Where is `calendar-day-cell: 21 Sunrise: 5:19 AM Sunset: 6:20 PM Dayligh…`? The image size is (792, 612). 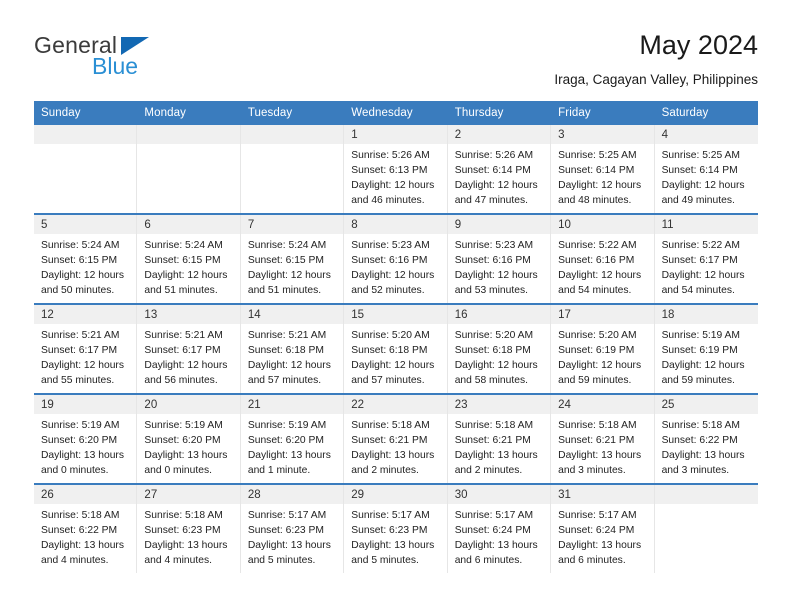 calendar-day-cell: 21 Sunrise: 5:19 AM Sunset: 6:20 PM Dayligh… is located at coordinates (292, 439).